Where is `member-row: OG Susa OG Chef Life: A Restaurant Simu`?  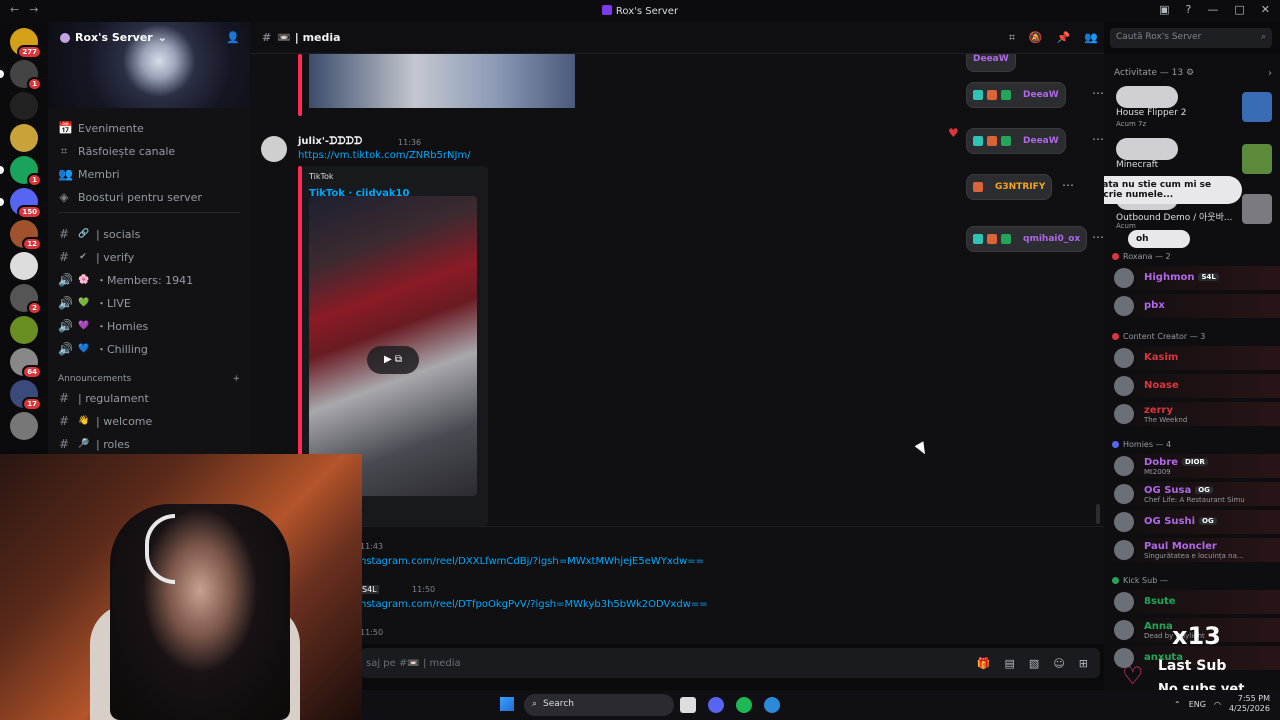 member-row: OG Susa OG Chef Life: A Restaurant Simu is located at coordinates (1192, 494).